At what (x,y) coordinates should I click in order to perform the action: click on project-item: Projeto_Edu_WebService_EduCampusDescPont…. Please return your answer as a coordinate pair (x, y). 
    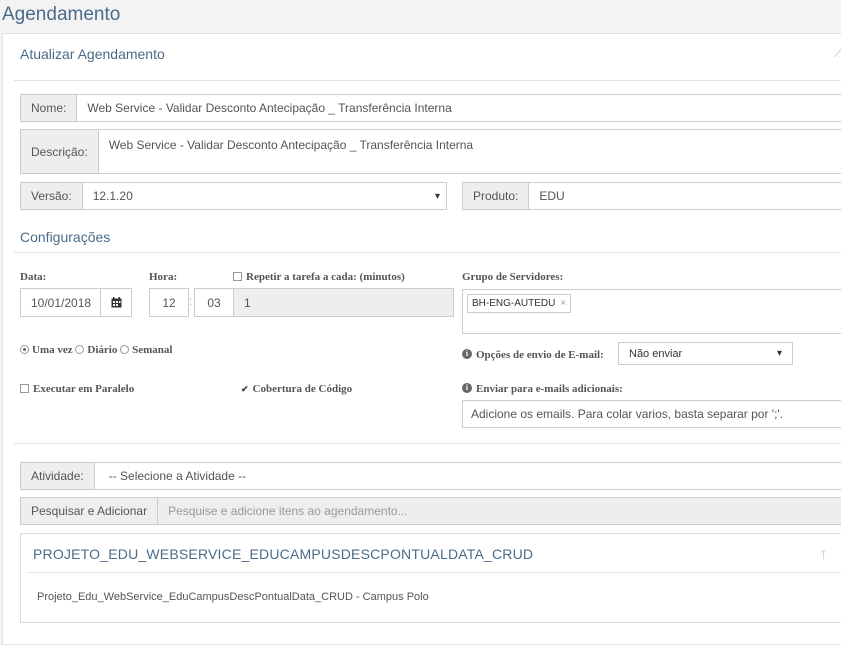
    Looking at the image, I should click on (233, 597).